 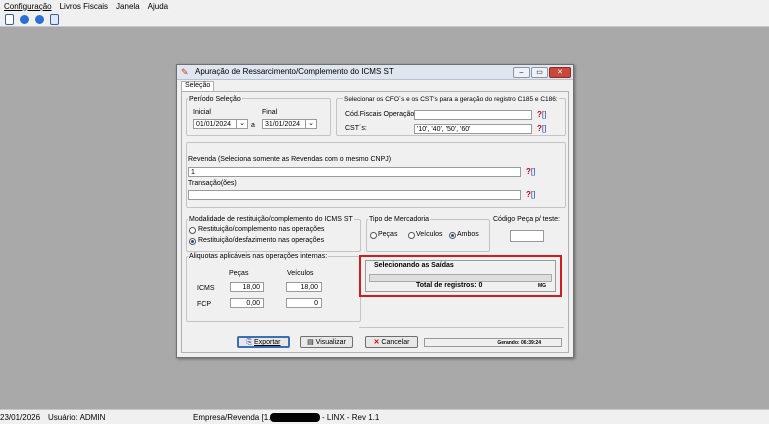 What do you see at coordinates (20, 417) in the screenshot?
I see `status-date: 23/01/2026` at bounding box center [20, 417].